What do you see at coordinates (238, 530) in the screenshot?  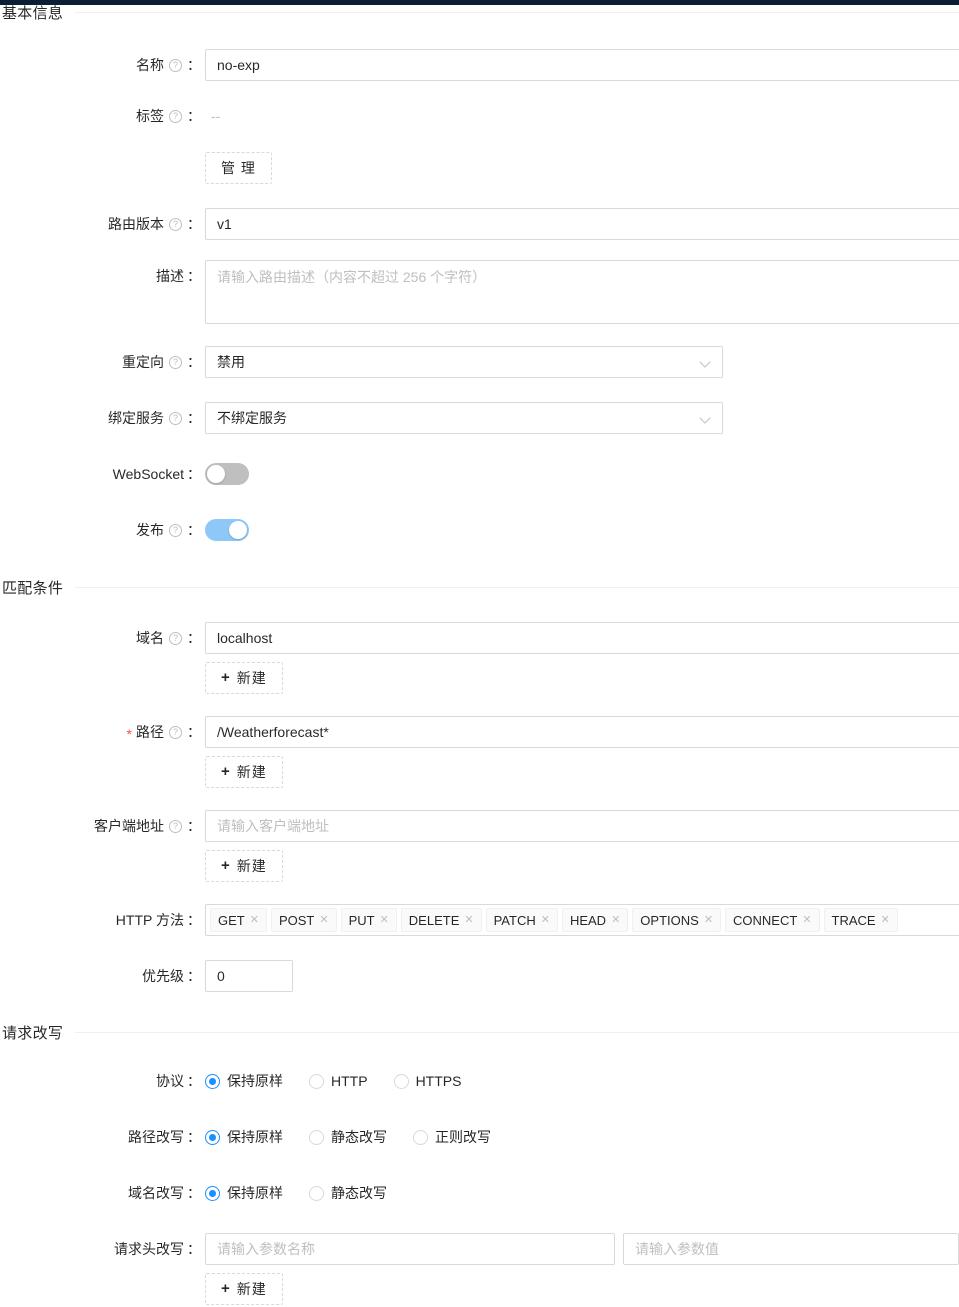 I see `toggle-knob` at bounding box center [238, 530].